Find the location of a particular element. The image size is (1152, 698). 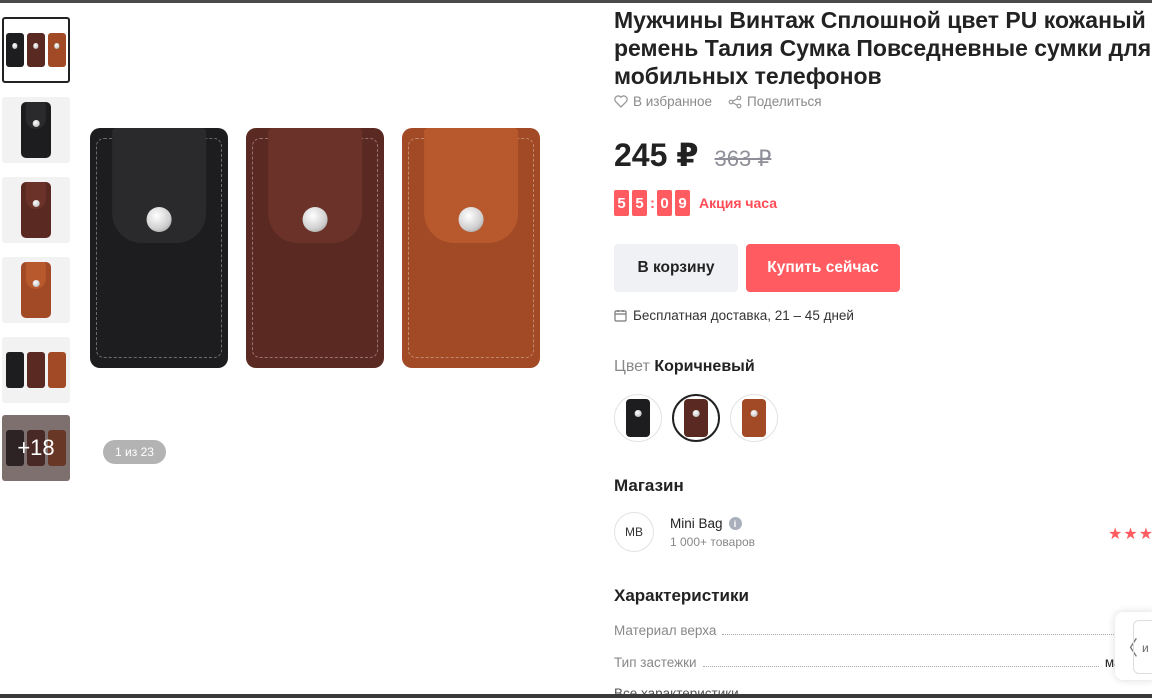

phone-case-brown is located at coordinates (471, 248).